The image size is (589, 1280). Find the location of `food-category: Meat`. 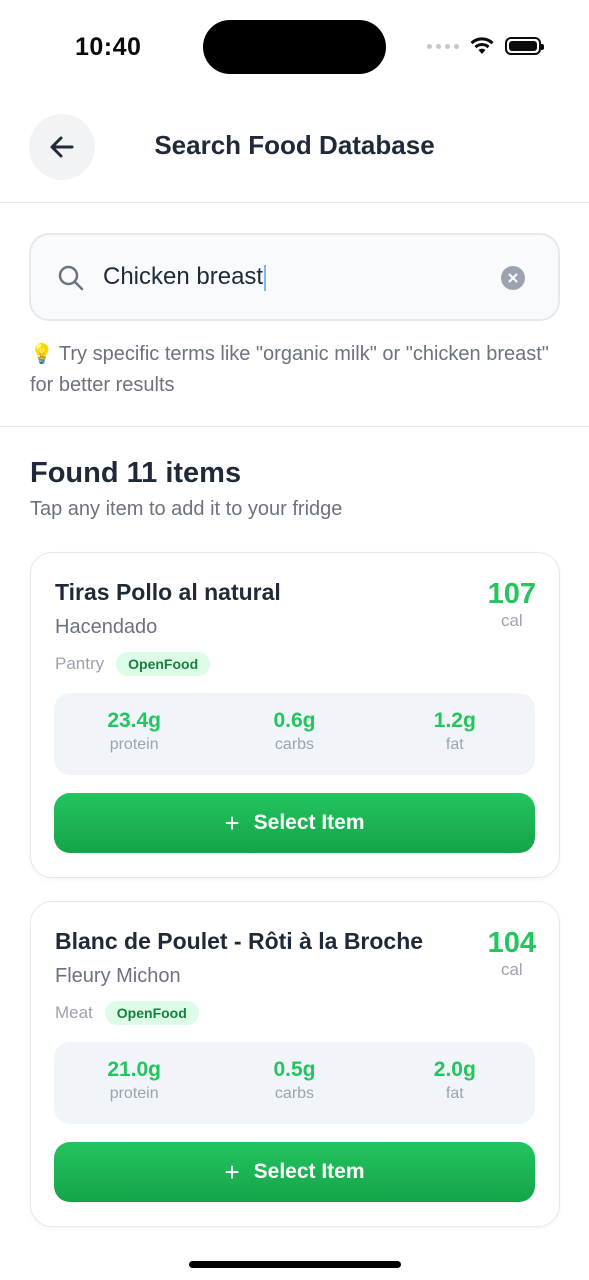

food-category: Meat is located at coordinates (74, 1012).